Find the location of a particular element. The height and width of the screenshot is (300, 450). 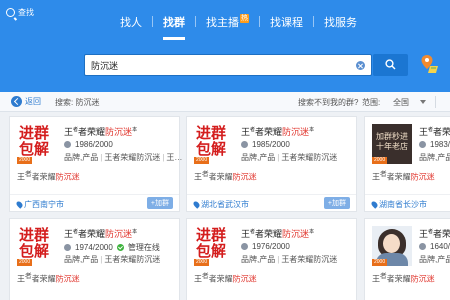

search-input is located at coordinates (216, 65).